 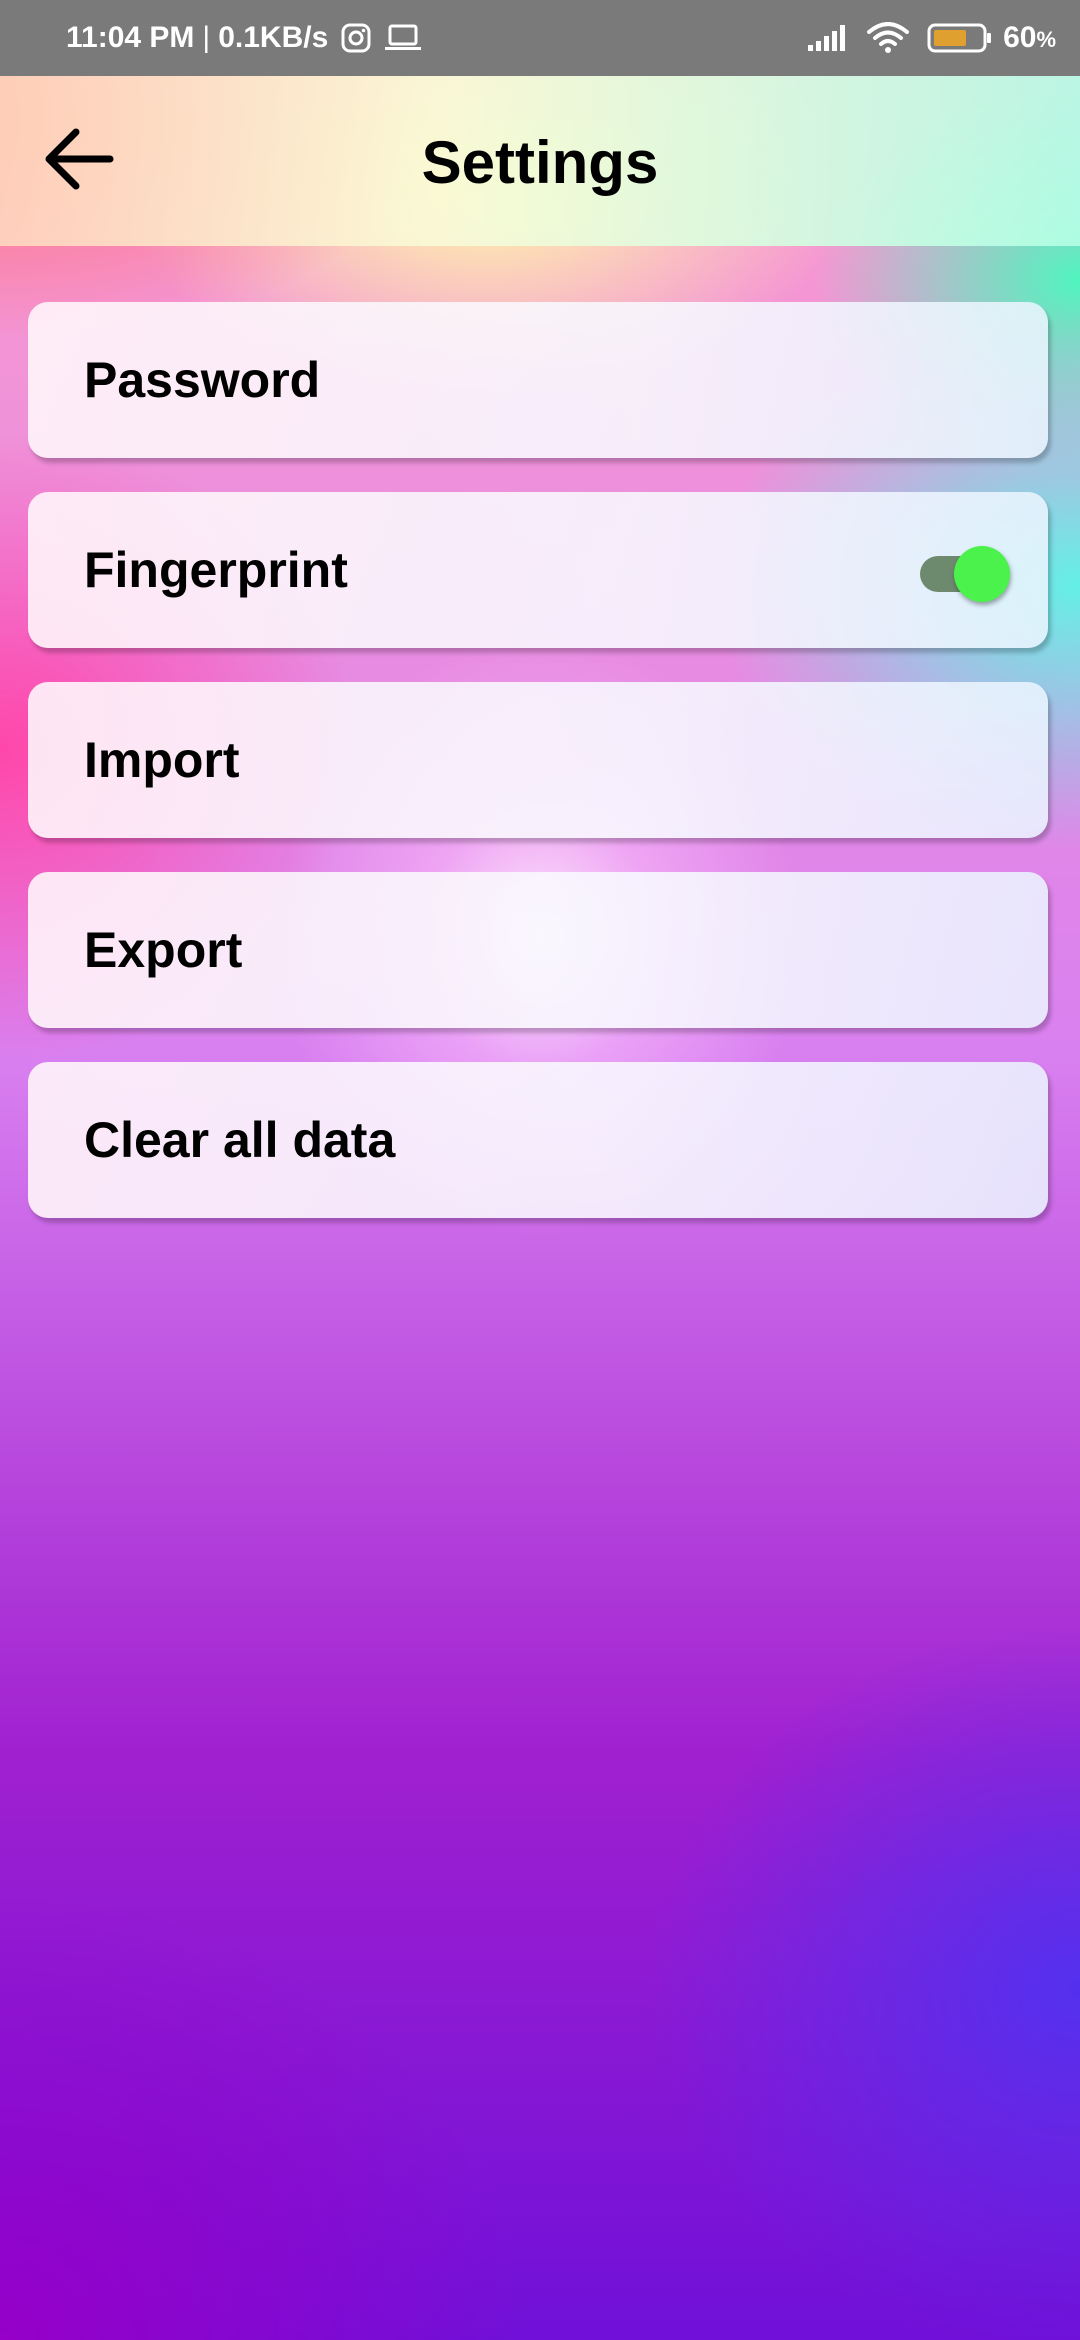 What do you see at coordinates (403, 38) in the screenshot?
I see `laptop-icon` at bounding box center [403, 38].